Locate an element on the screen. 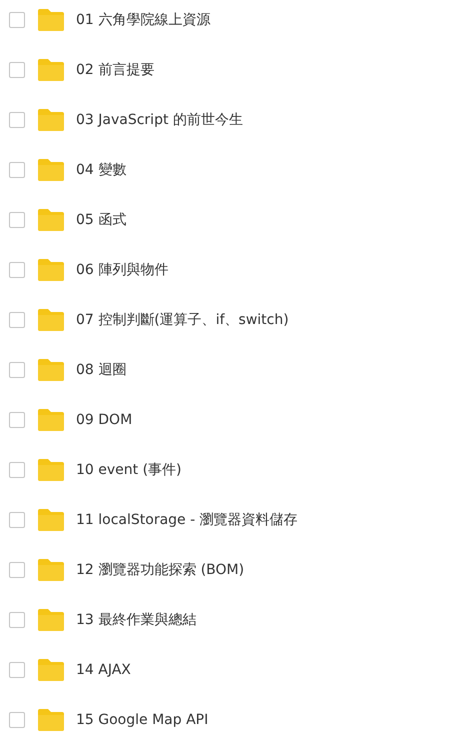 The image size is (468, 747). folder-name: 11 localStorage - 瀏覽器資料儲存 is located at coordinates (187, 520).